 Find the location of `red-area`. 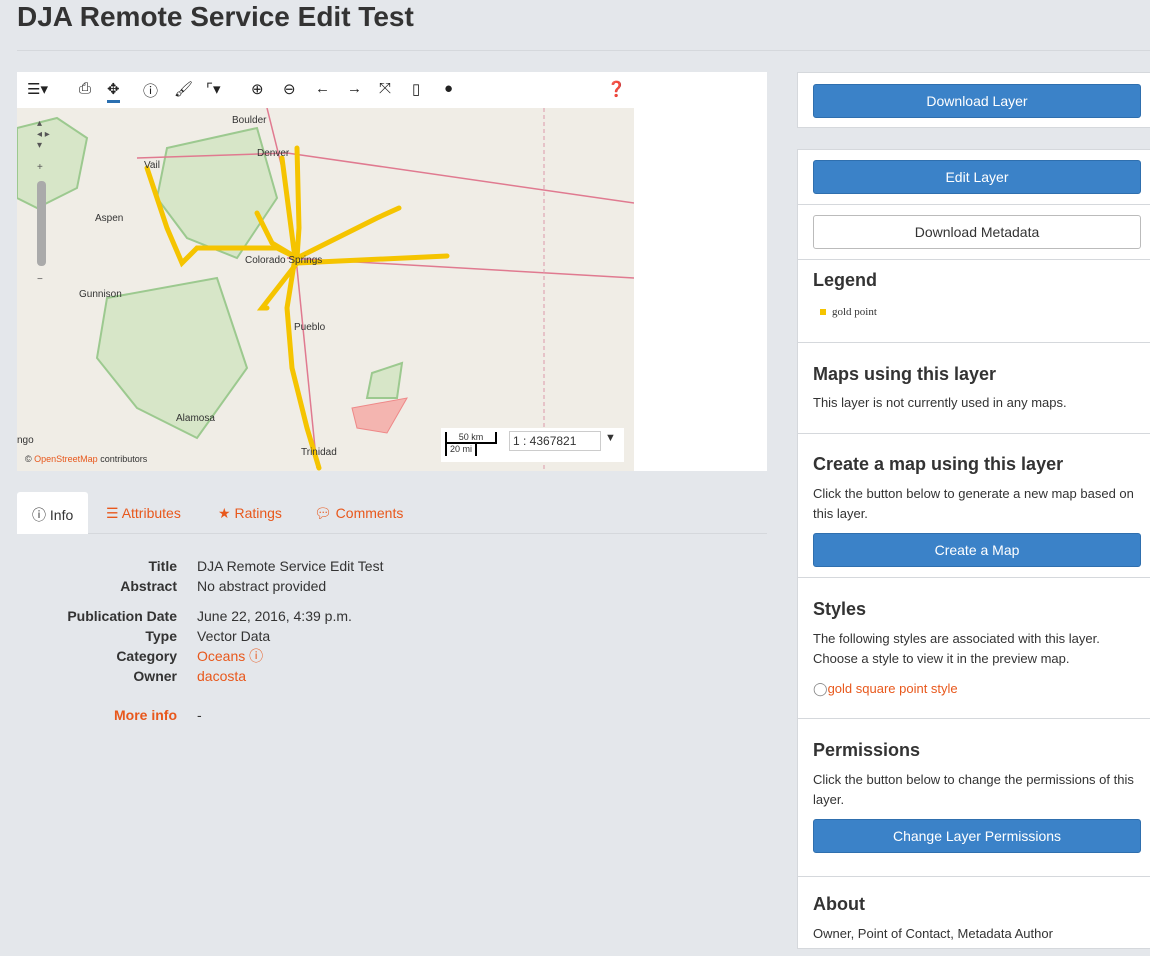

red-area is located at coordinates (379, 415).